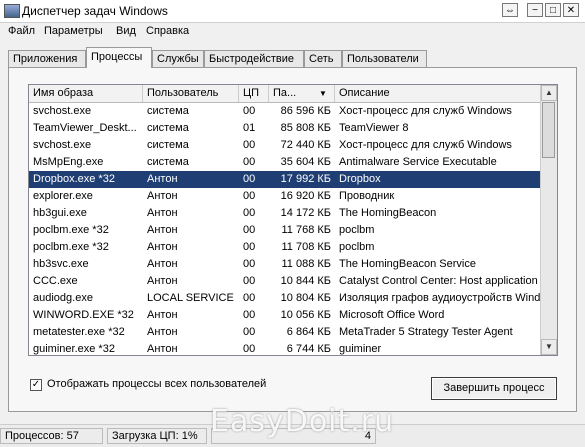 This screenshot has height=447, width=585. I want to click on menu-options: Параметры, so click(73, 31).